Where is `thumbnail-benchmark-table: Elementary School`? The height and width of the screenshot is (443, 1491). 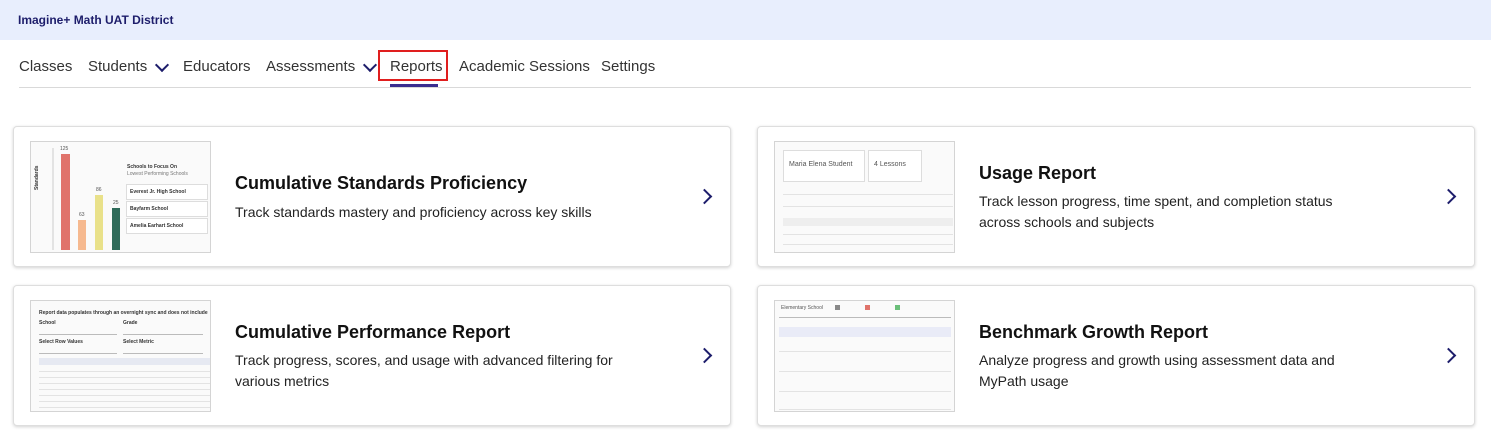
thumbnail-benchmark-table: Elementary School is located at coordinates (864, 356).